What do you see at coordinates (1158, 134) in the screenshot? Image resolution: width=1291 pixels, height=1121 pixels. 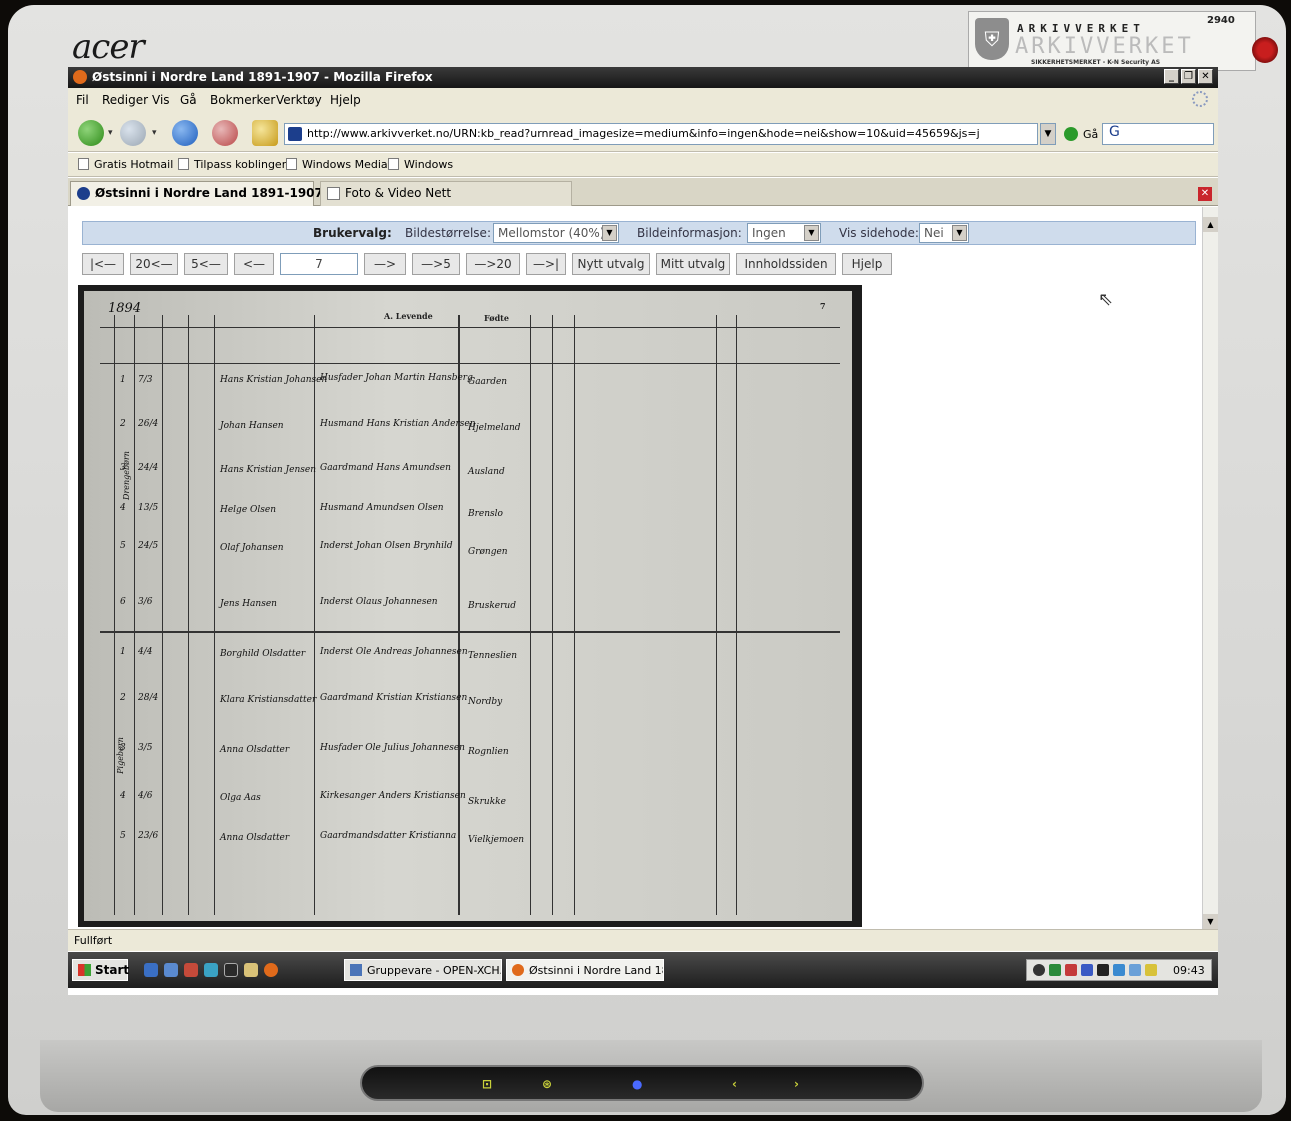 I see `search-input: G` at bounding box center [1158, 134].